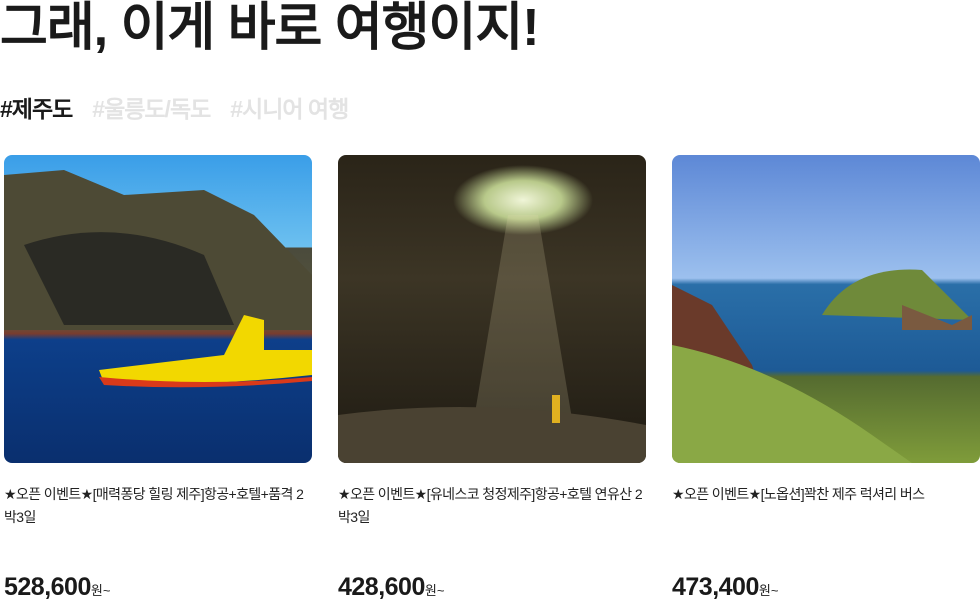  Describe the element at coordinates (381, 587) in the screenshot. I see `price-value: 428,600` at that location.